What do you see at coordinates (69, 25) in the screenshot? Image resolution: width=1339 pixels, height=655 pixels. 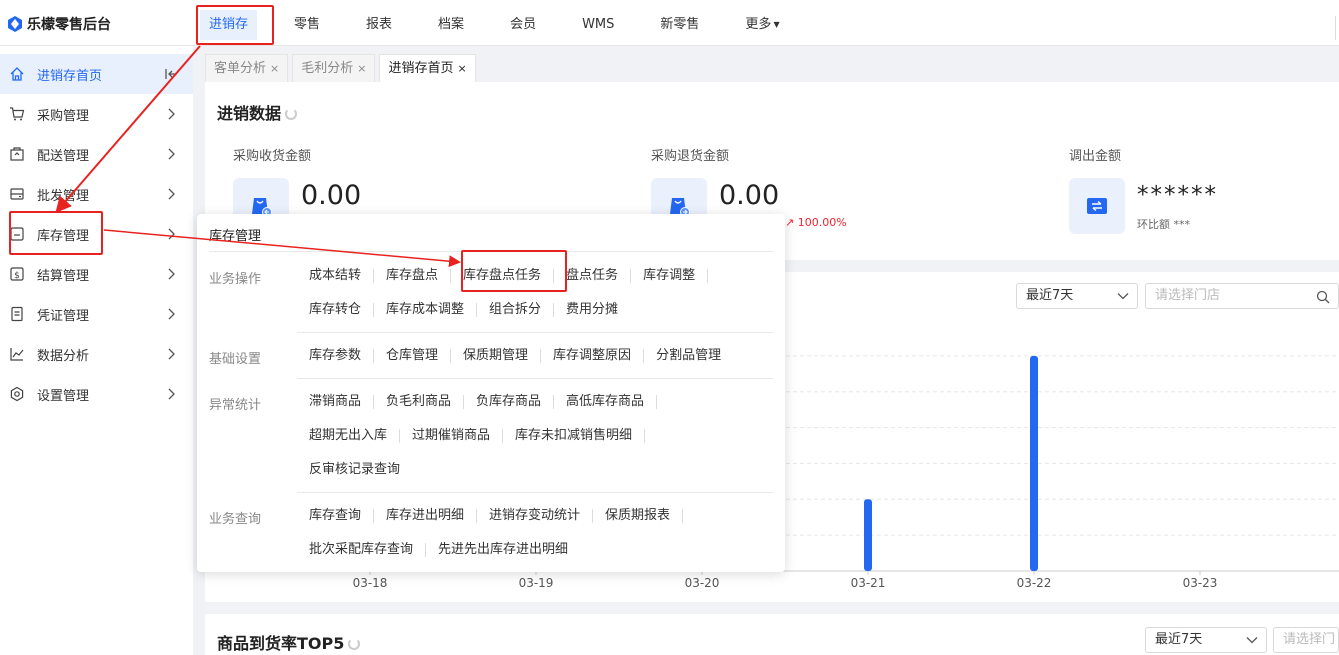 I see `app-title: 乐檬零售后台` at bounding box center [69, 25].